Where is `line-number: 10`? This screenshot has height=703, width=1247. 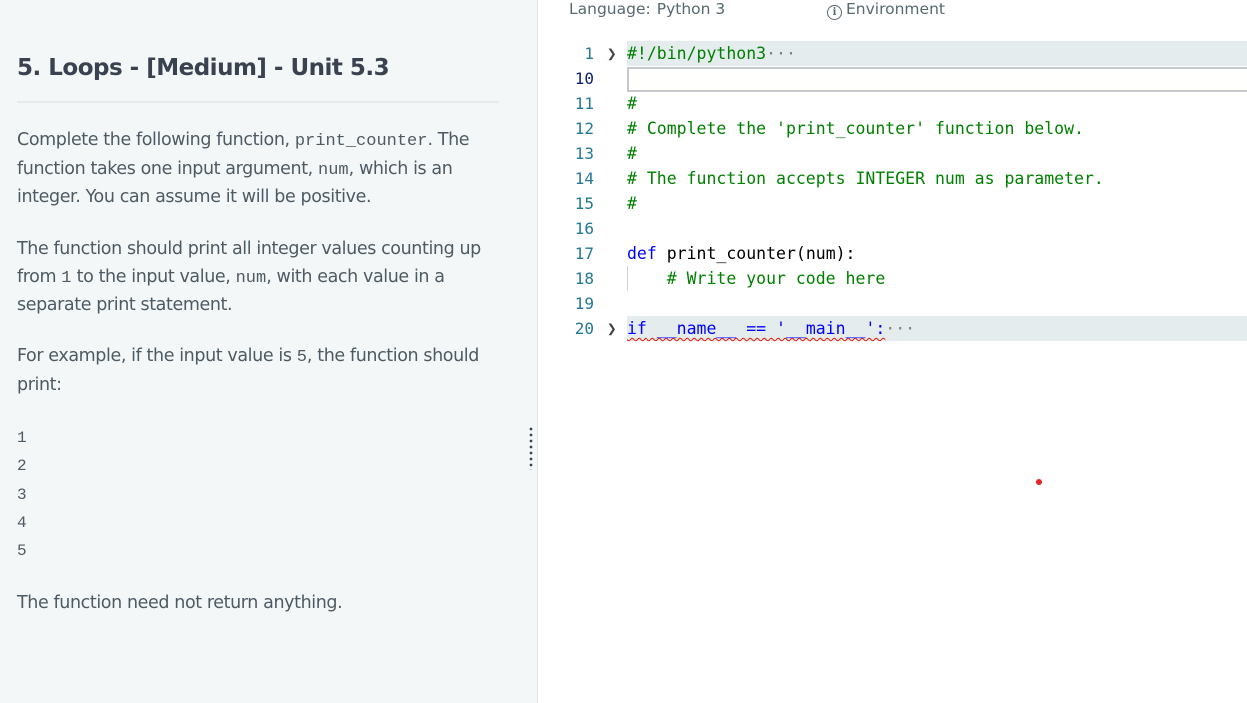 line-number: 10 is located at coordinates (584, 78).